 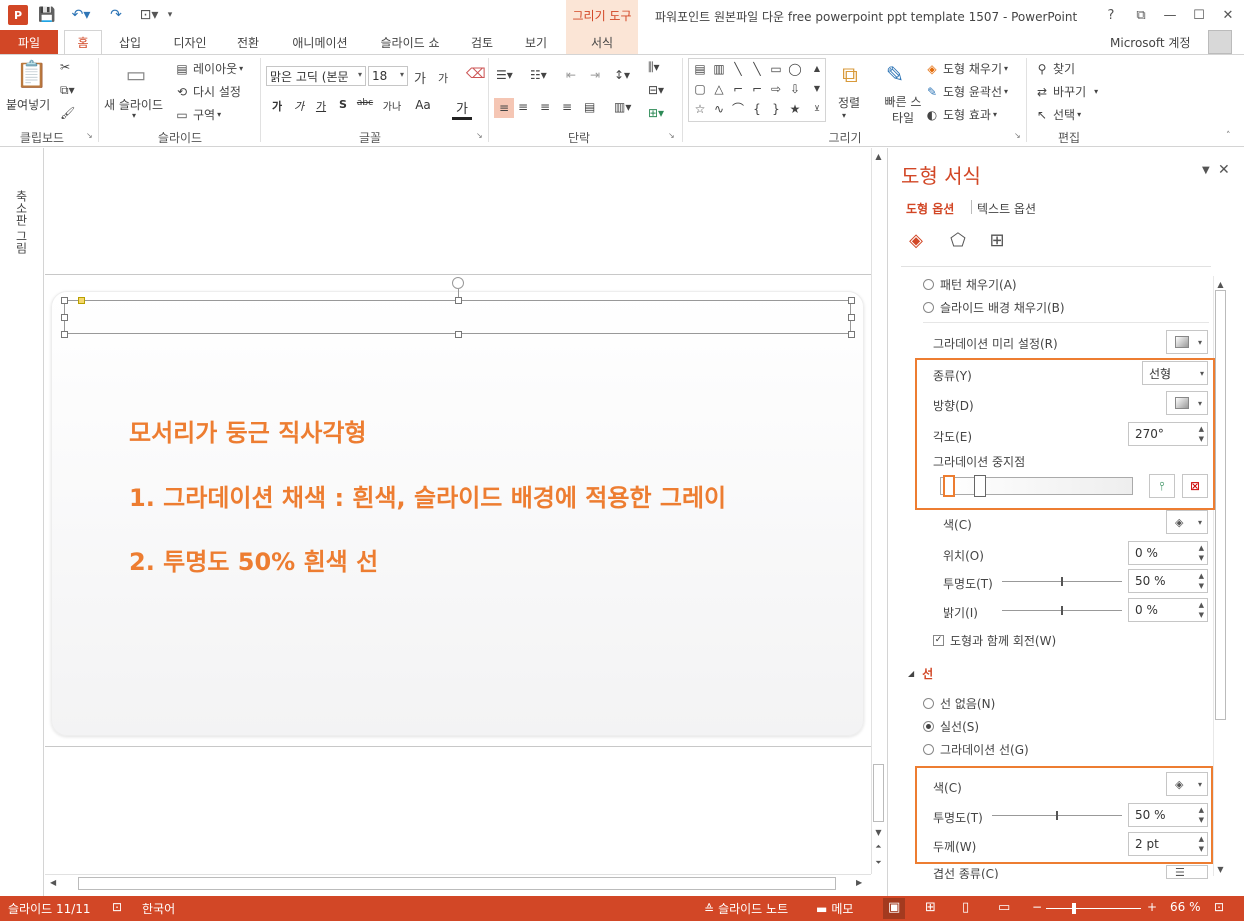 I want to click on position-spinner: 0 % ▲ ▼, so click(x=1168, y=553).